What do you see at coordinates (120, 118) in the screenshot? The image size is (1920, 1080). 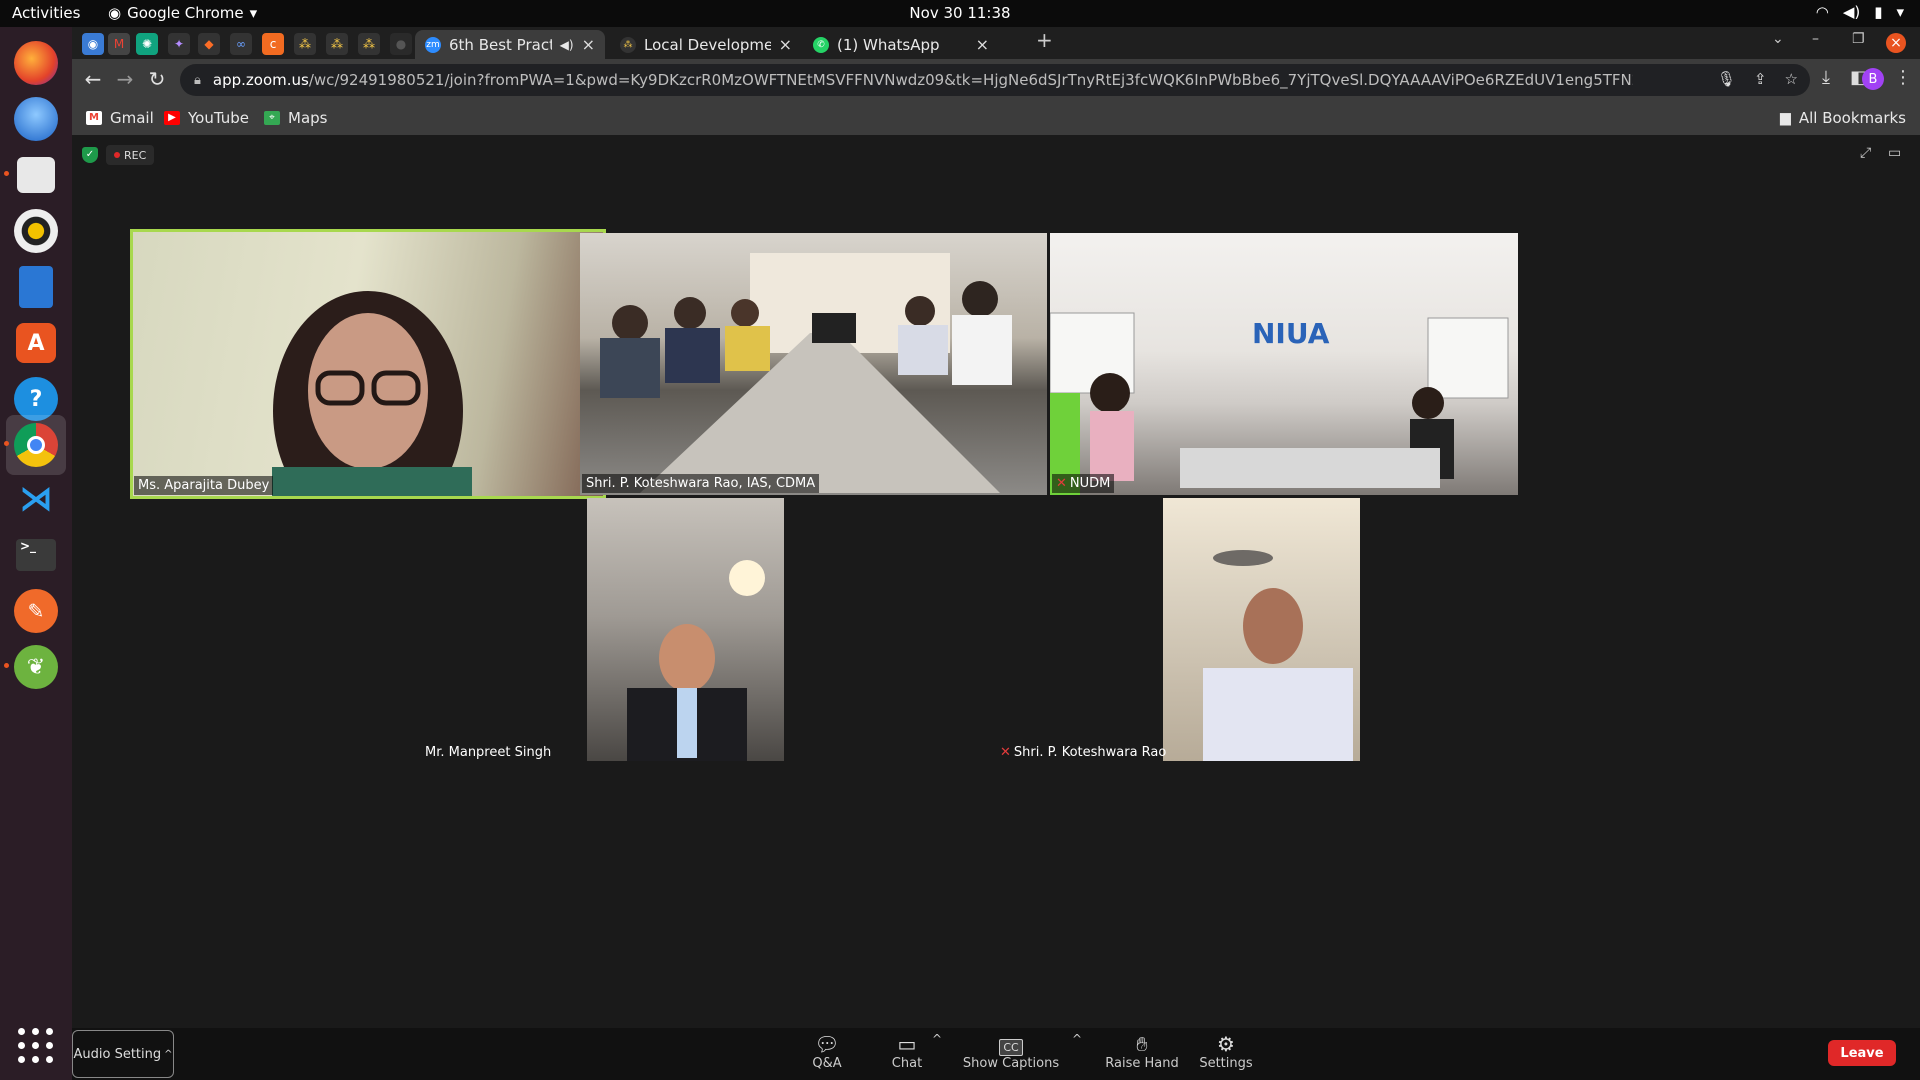 I see `bookmark-gmail: M Gmail` at bounding box center [120, 118].